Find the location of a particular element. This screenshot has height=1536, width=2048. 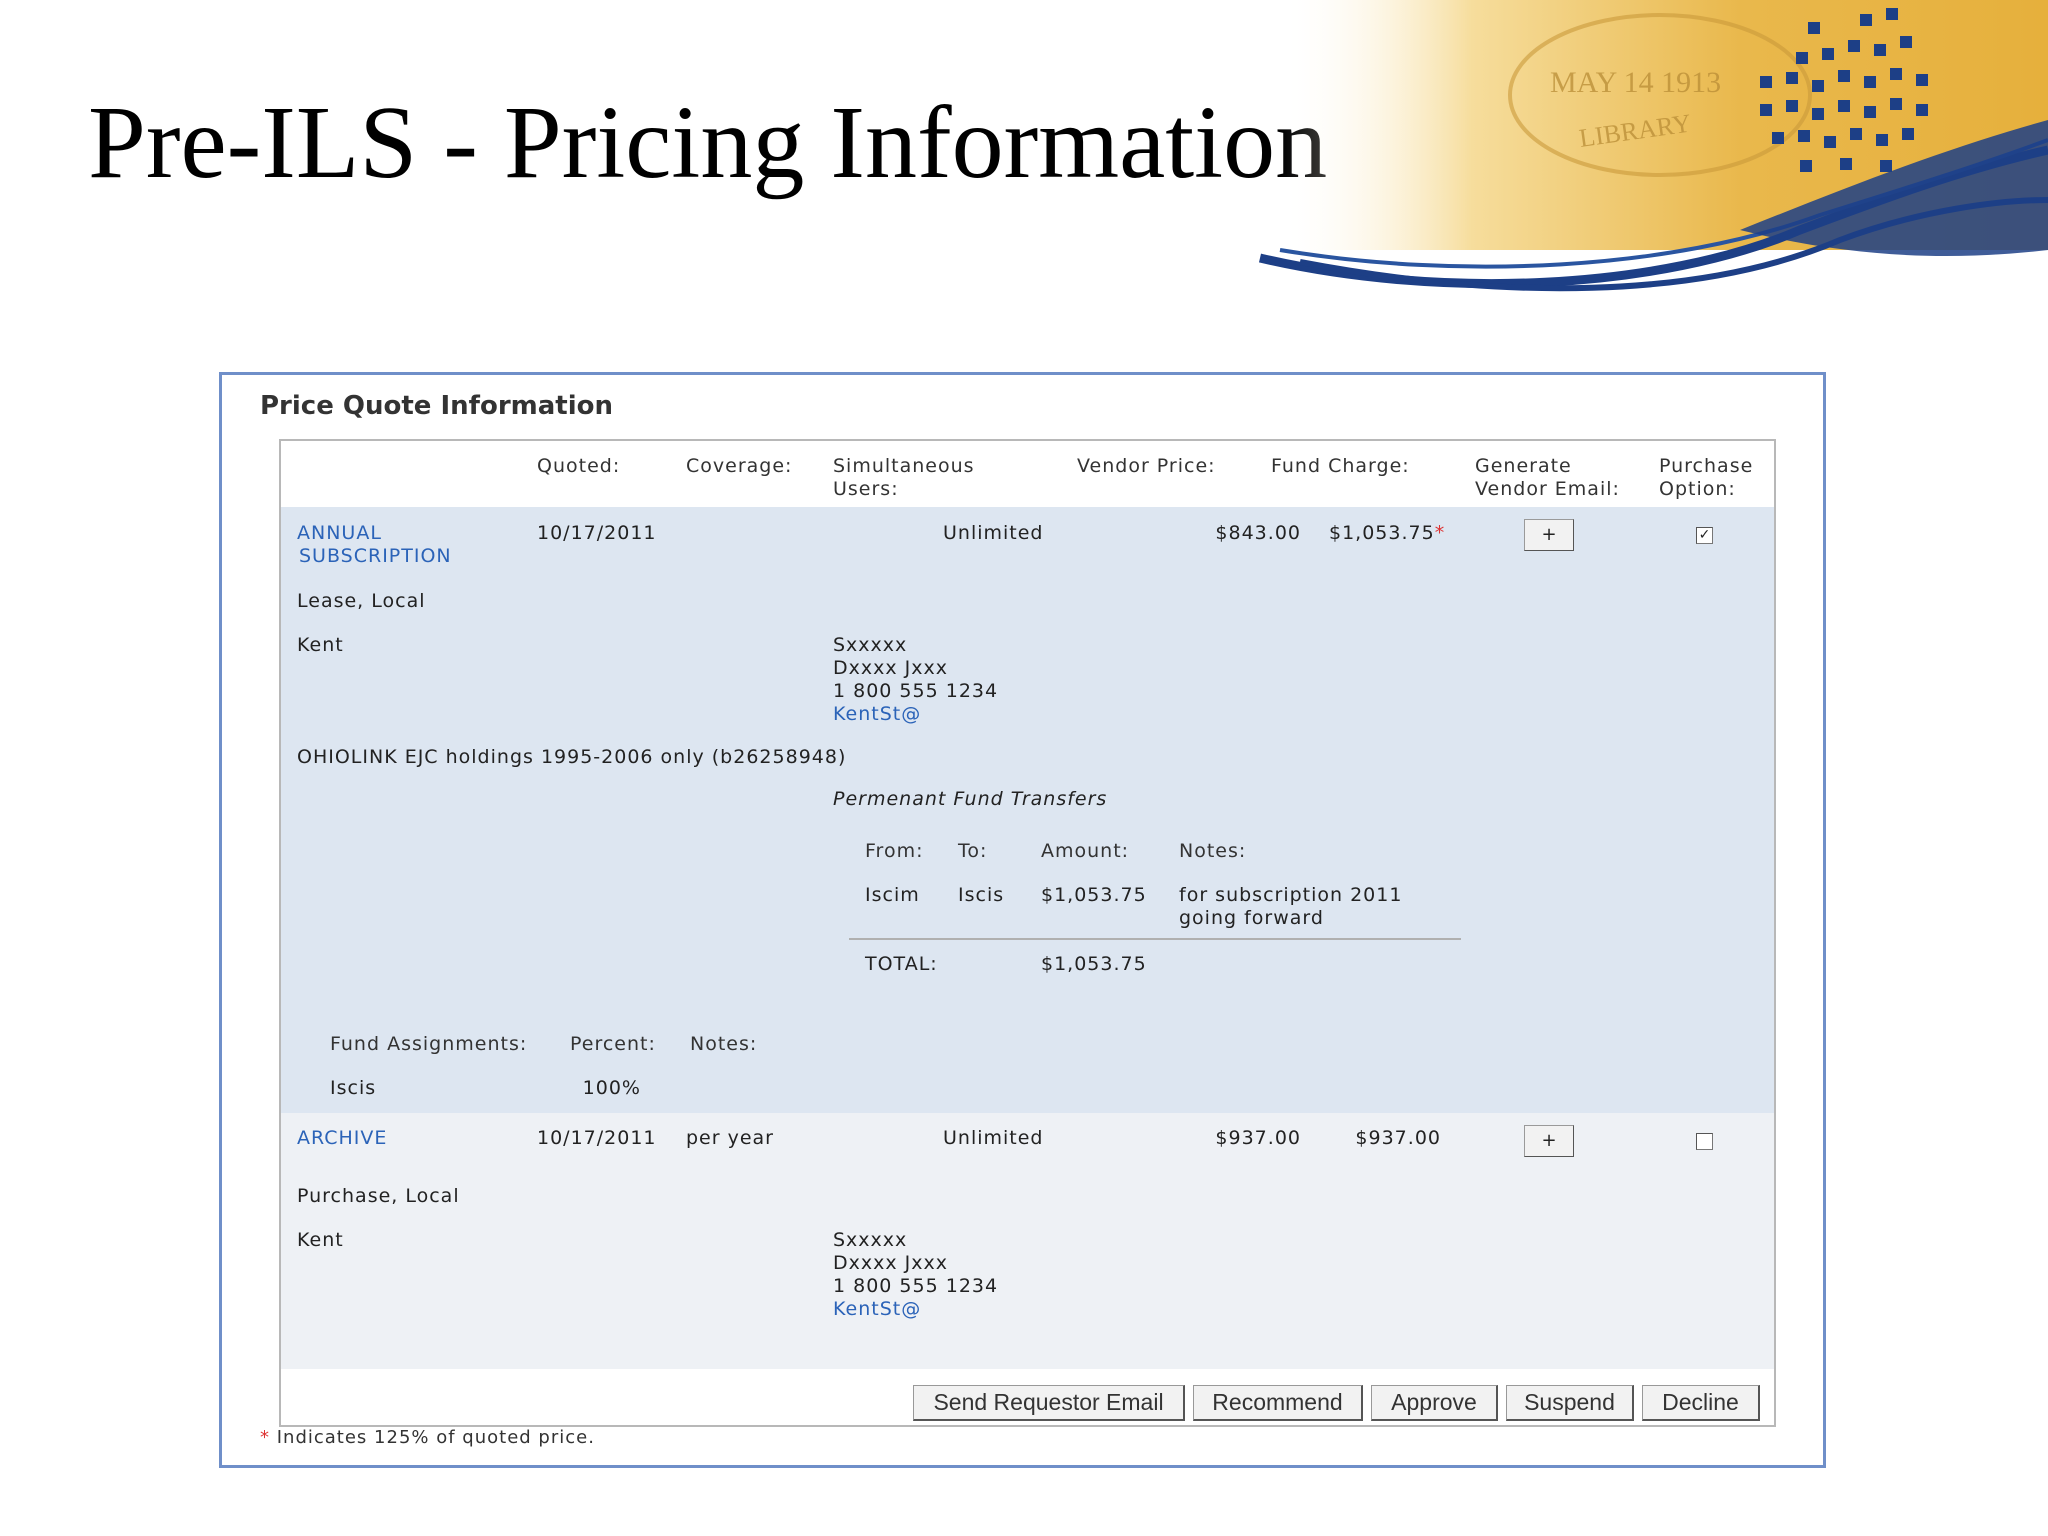

footnote: * Indicates 125% of quoted price. is located at coordinates (427, 1437).